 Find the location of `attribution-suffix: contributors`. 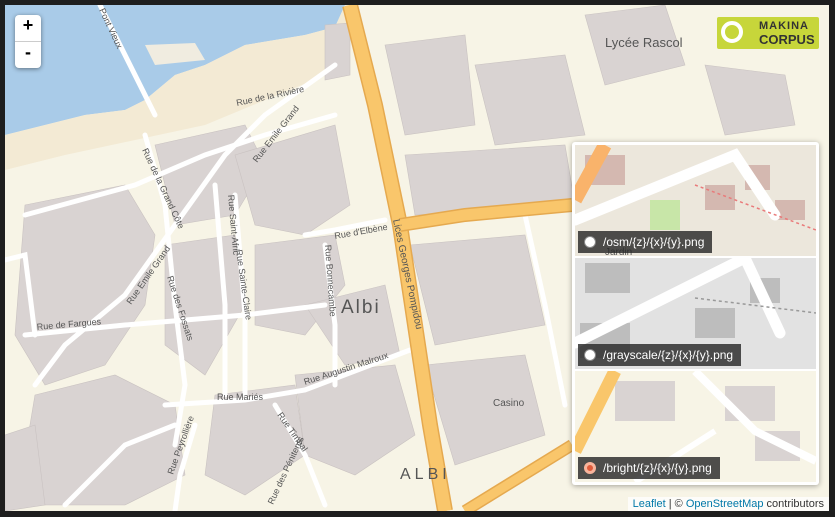

attribution-suffix: contributors is located at coordinates (793, 504).